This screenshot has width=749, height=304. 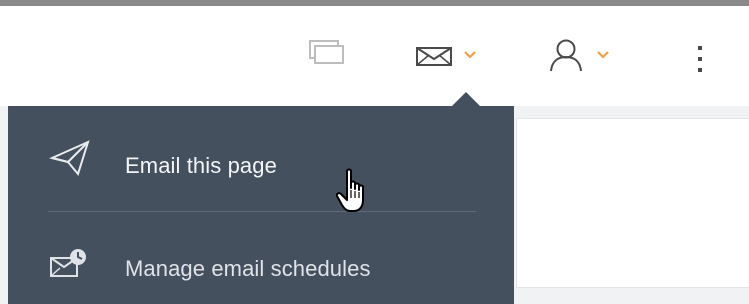 What do you see at coordinates (248, 268) in the screenshot?
I see `menu-item-label: Manage email schedules` at bounding box center [248, 268].